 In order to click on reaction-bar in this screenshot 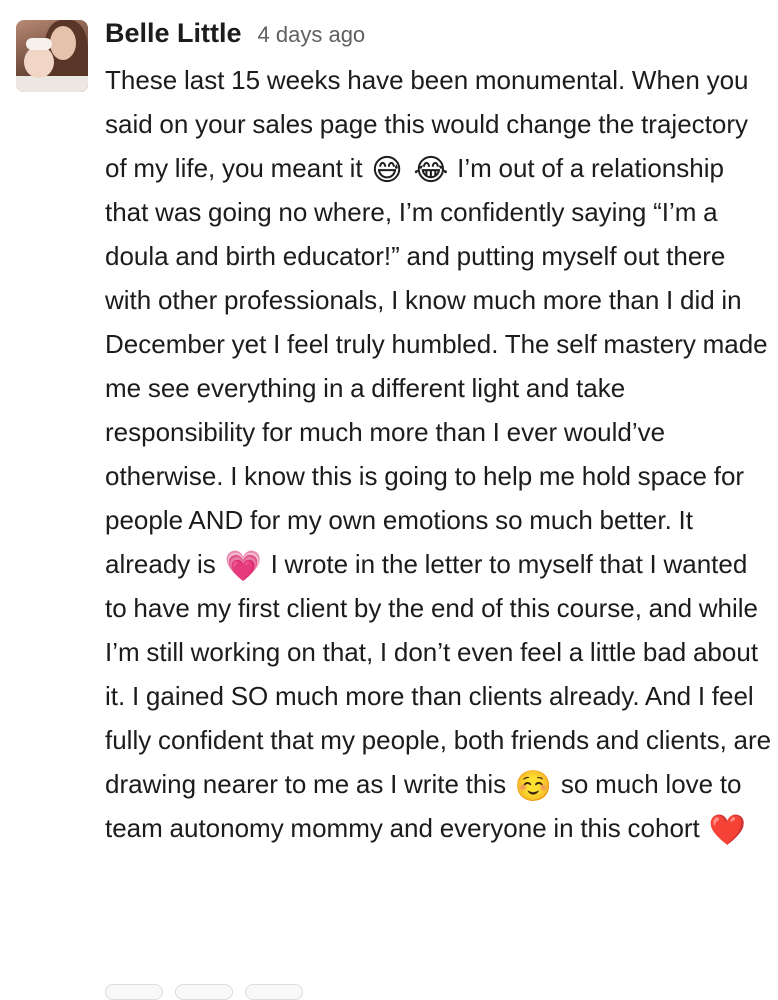, I will do `click(204, 992)`.